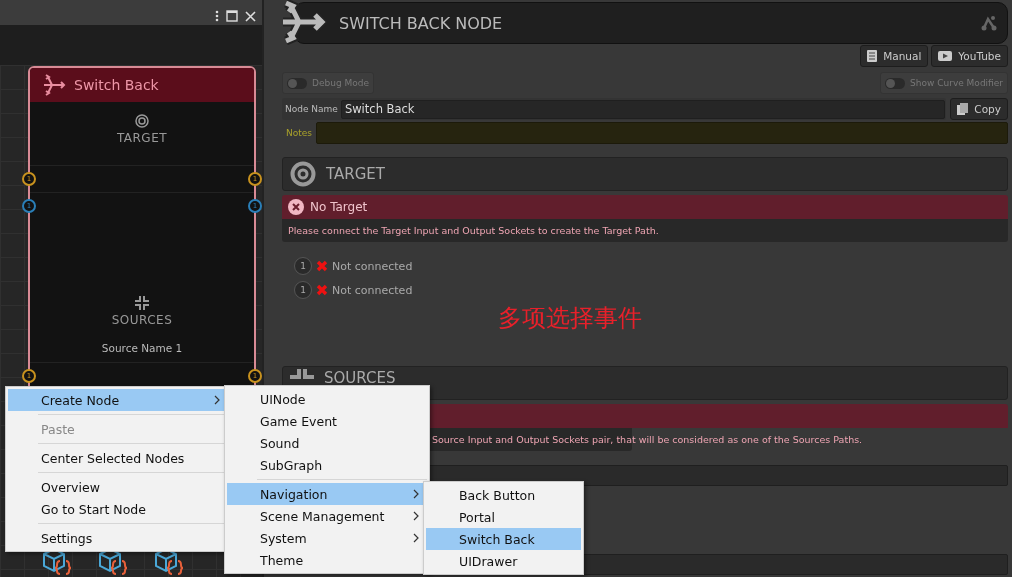 This screenshot has width=1012, height=577. I want to click on field-label: Notes, so click(298, 133).